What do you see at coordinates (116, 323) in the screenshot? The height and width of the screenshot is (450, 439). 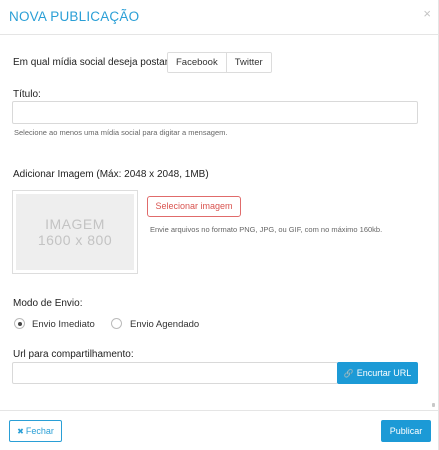 I see `scheduled-radio` at bounding box center [116, 323].